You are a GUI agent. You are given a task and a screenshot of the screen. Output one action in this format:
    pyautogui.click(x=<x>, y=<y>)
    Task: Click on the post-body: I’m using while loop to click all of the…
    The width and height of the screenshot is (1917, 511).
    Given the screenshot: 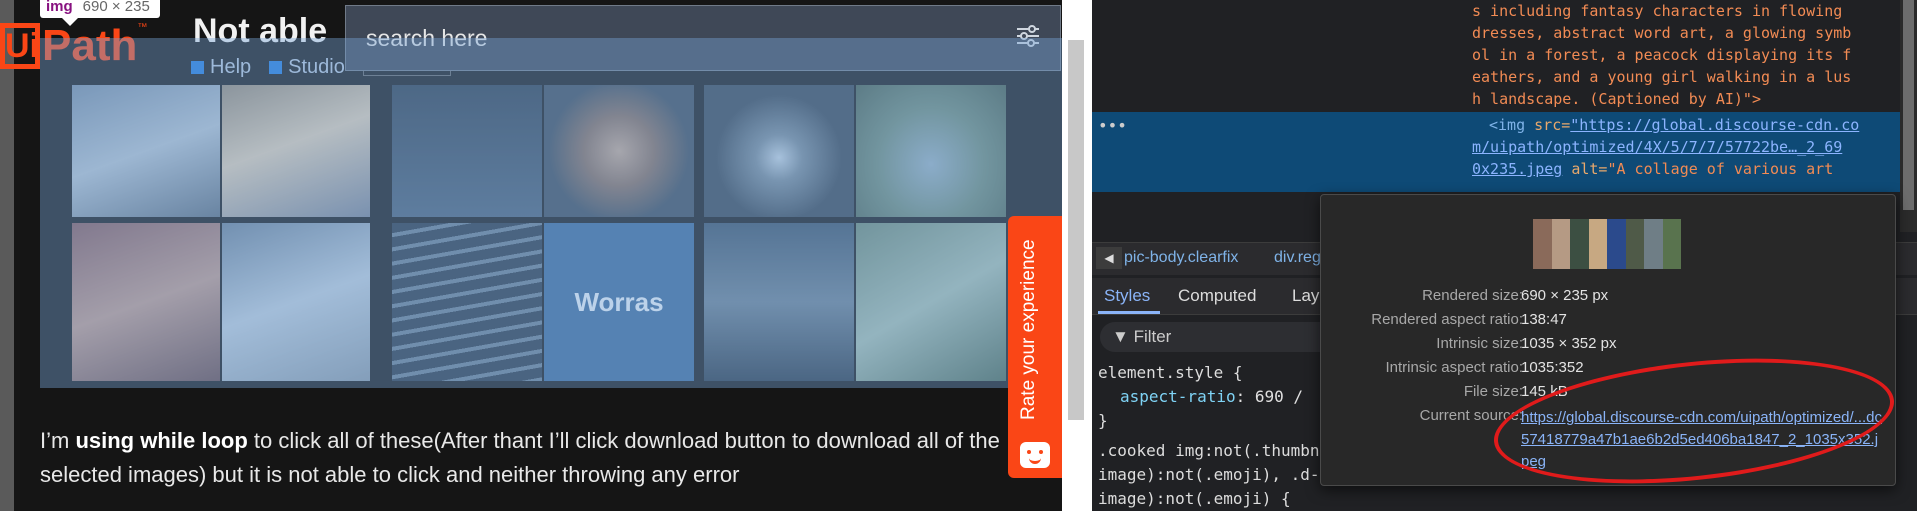 What is the action you would take?
    pyautogui.click(x=520, y=458)
    